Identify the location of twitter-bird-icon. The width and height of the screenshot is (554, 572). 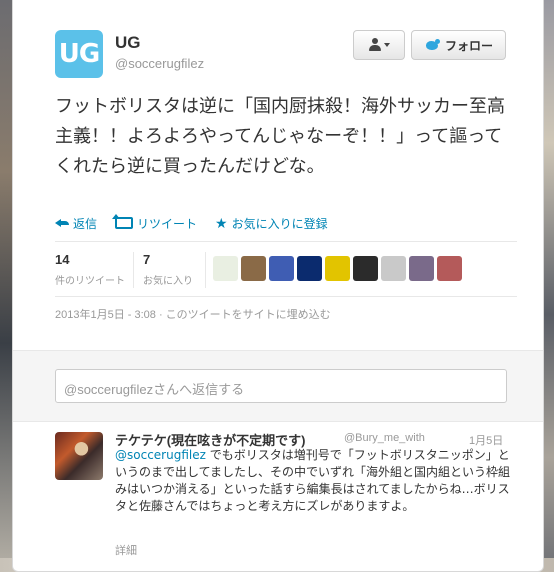
(432, 45).